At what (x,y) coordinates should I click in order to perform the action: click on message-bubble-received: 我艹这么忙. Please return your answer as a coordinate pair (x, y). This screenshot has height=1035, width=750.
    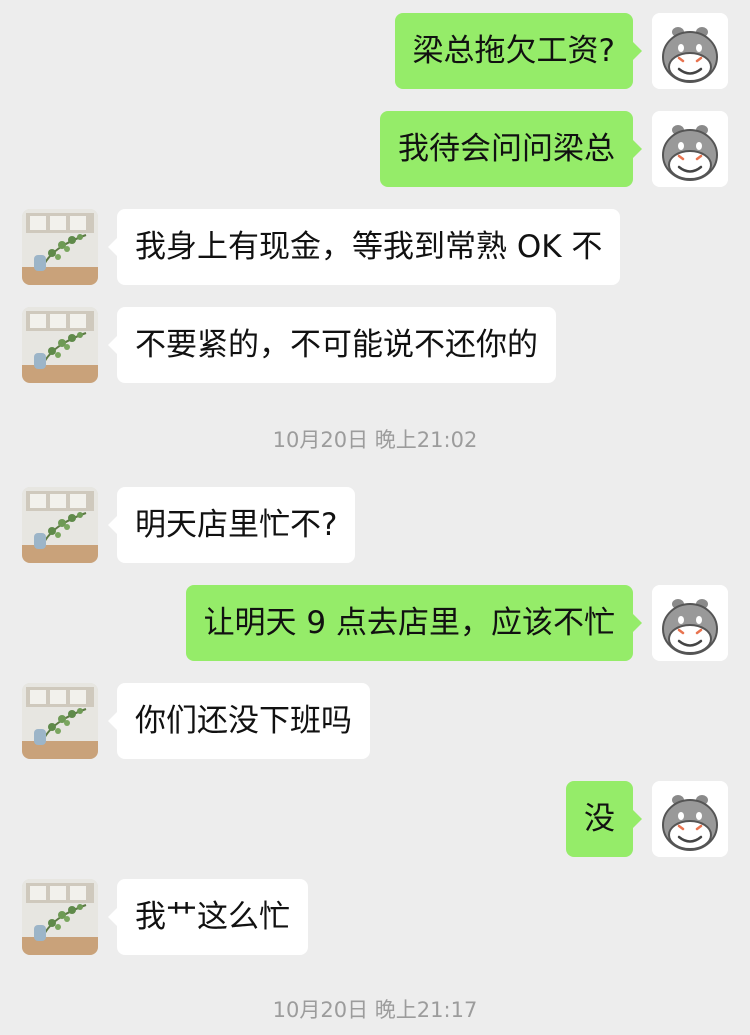
    Looking at the image, I should click on (208, 917).